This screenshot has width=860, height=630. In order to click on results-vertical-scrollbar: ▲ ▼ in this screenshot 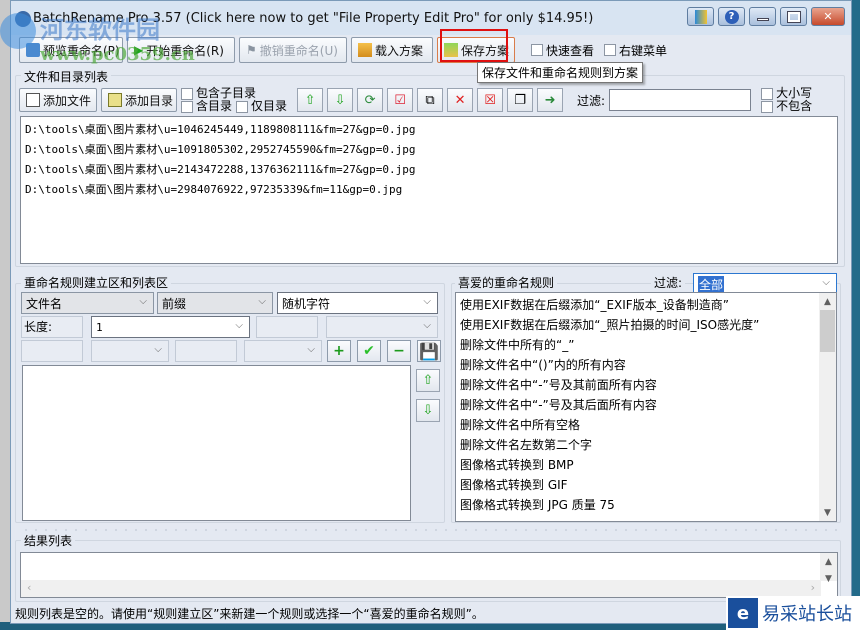, I will do `click(828, 568)`.